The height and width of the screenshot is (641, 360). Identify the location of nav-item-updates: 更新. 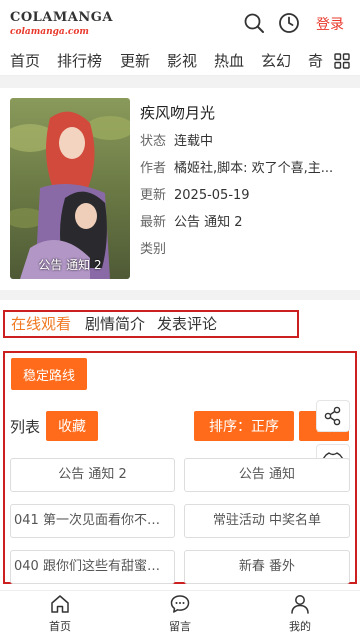
(135, 60).